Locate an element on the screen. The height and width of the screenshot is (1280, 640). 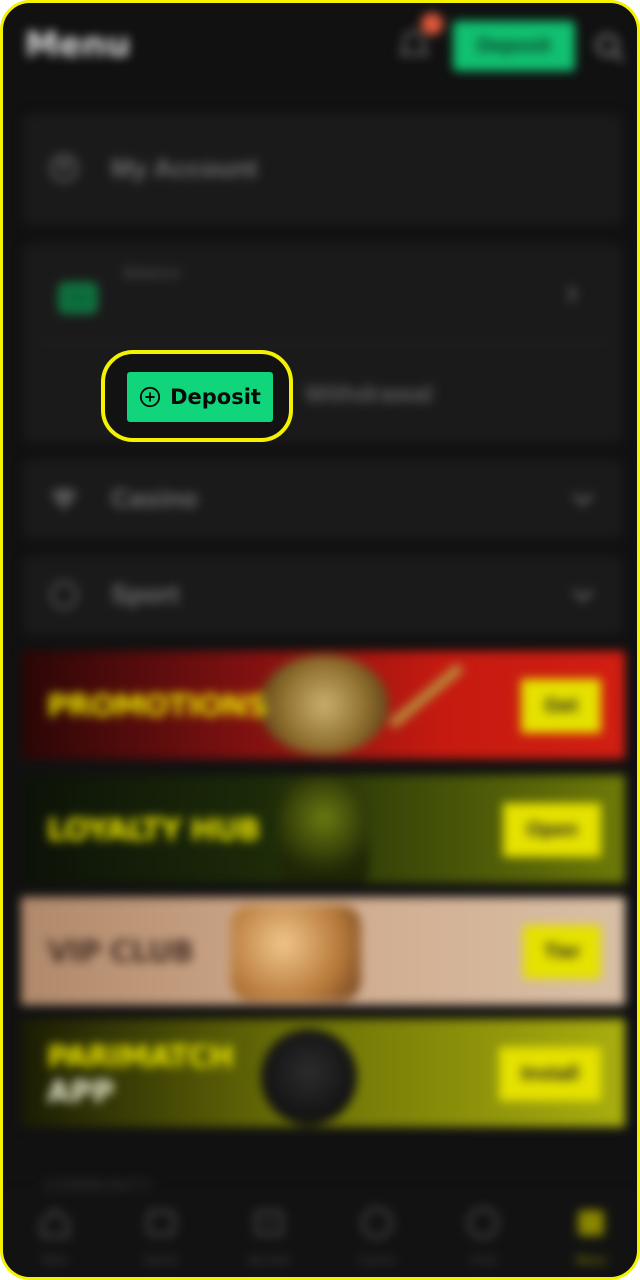
nav-label: My bets is located at coordinates (268, 1260).